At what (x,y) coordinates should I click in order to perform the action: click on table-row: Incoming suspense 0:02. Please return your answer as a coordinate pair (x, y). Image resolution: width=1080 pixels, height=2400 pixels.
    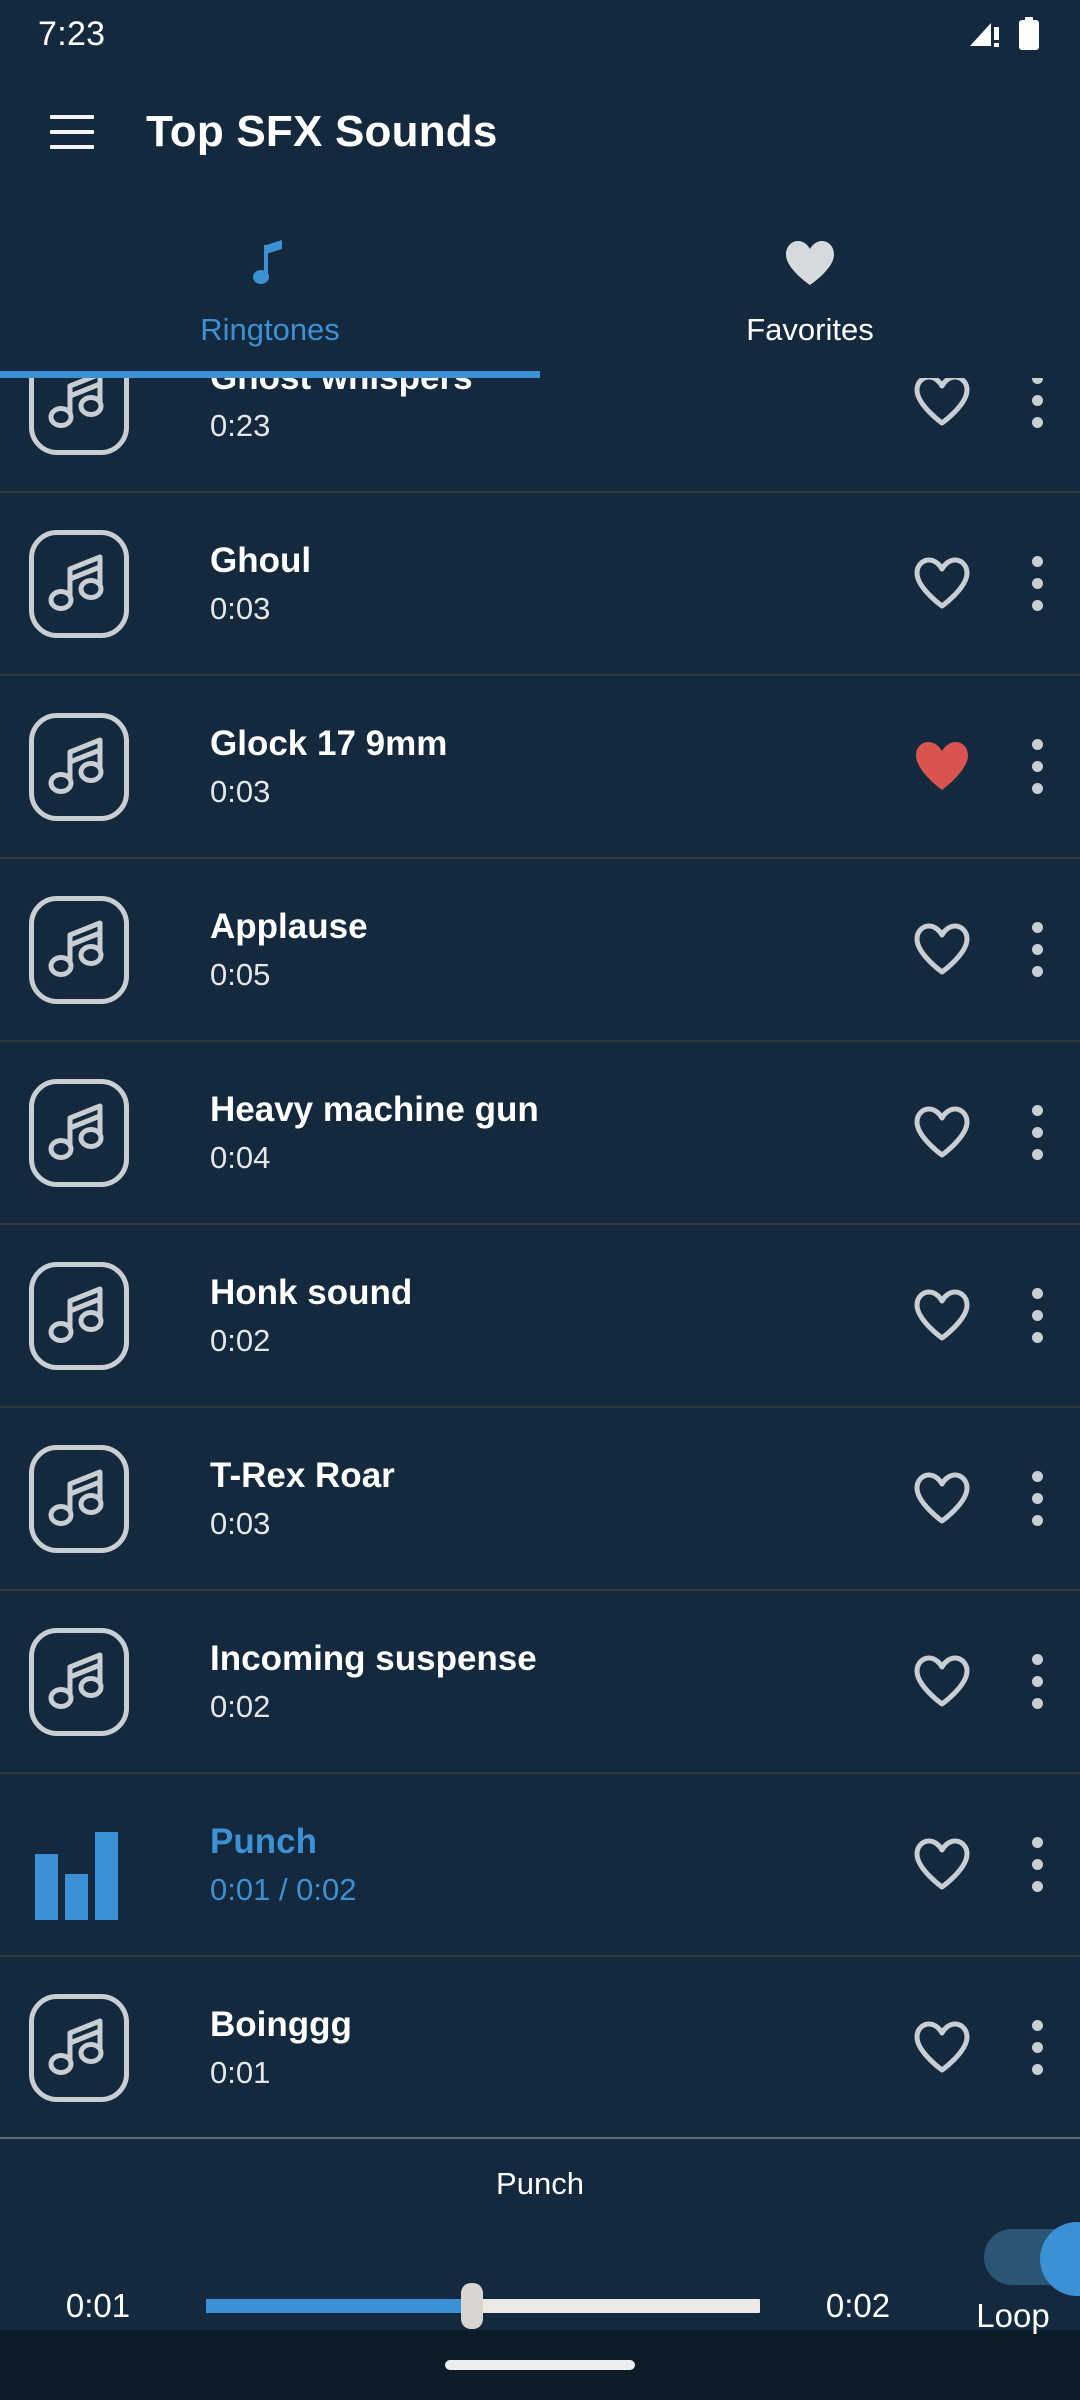
    Looking at the image, I should click on (540, 1682).